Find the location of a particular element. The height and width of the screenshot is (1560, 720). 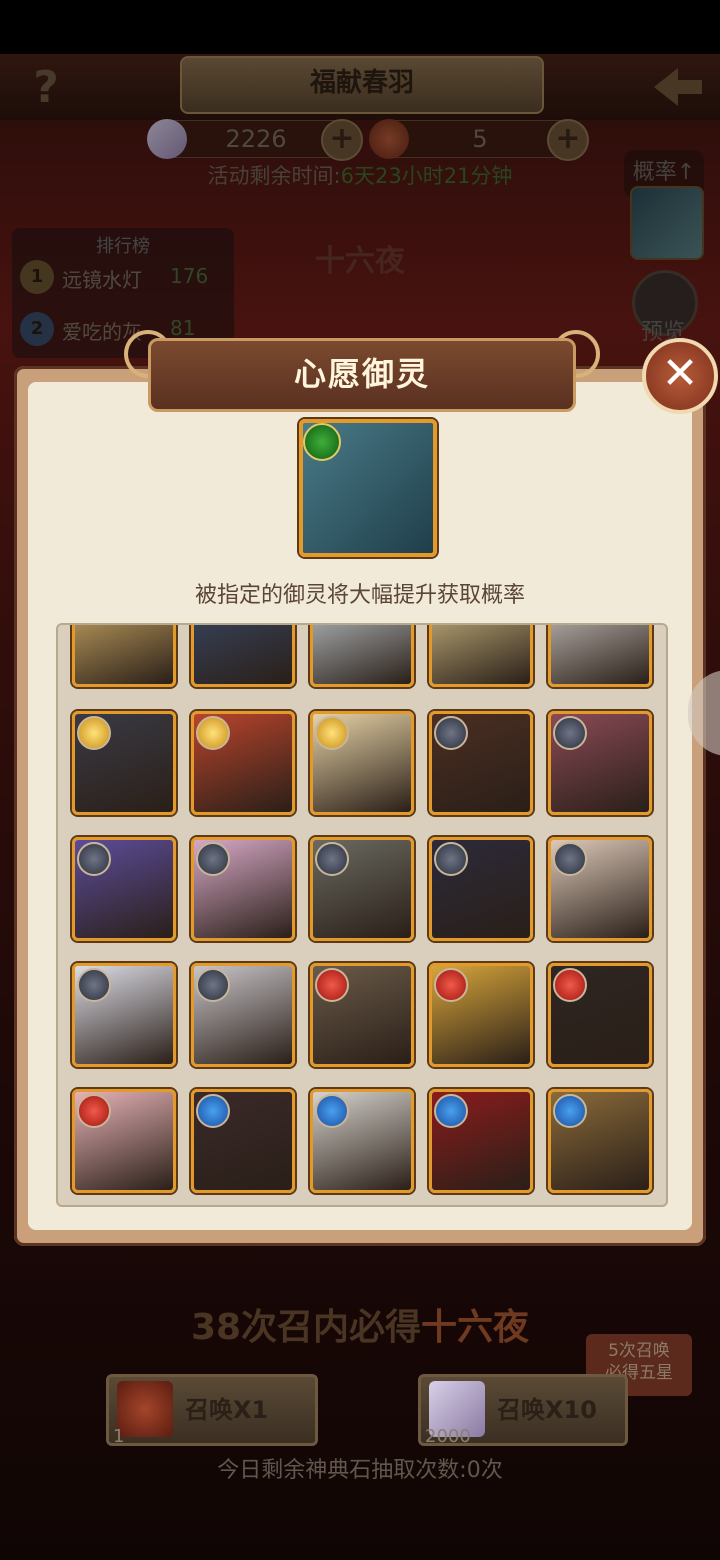

summon-x10-cost: 2000 is located at coordinates (448, 1436).